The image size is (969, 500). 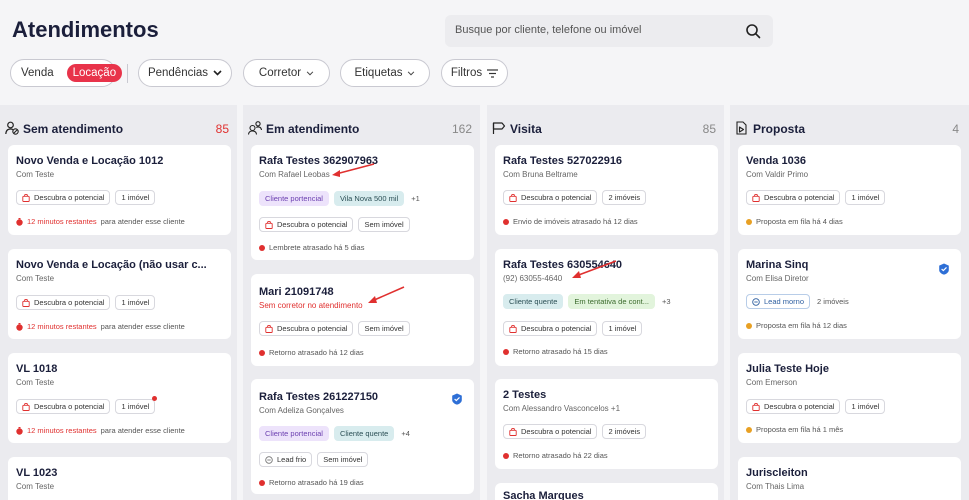 I want to click on card-title: Rafa Testes 527022916, so click(x=563, y=161).